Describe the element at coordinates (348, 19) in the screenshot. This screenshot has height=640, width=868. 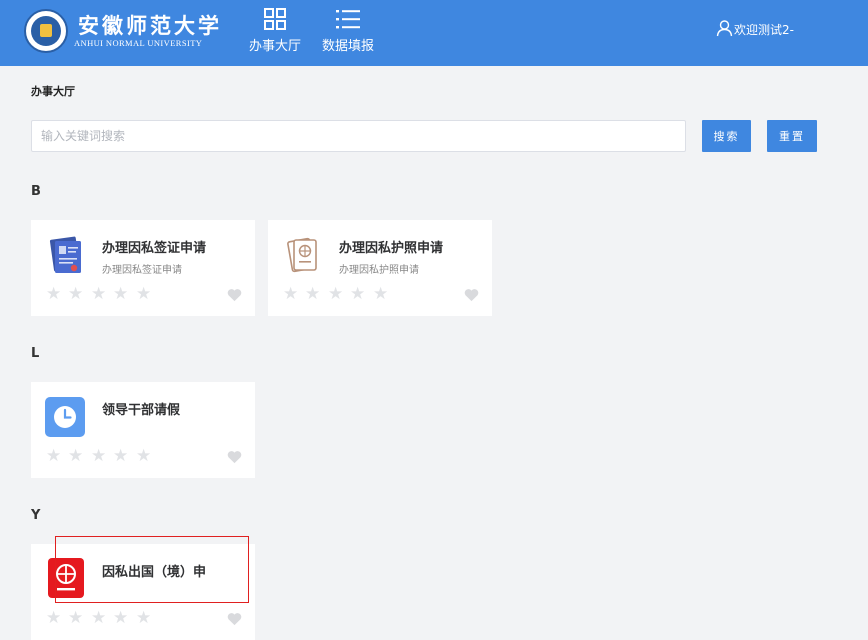
I see `list-icon` at that location.